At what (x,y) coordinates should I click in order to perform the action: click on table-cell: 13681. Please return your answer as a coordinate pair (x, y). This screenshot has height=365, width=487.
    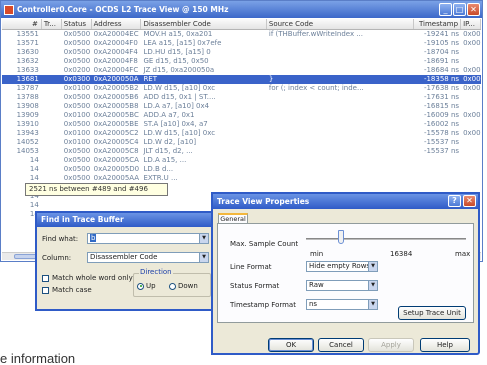
    Looking at the image, I should click on (27, 79).